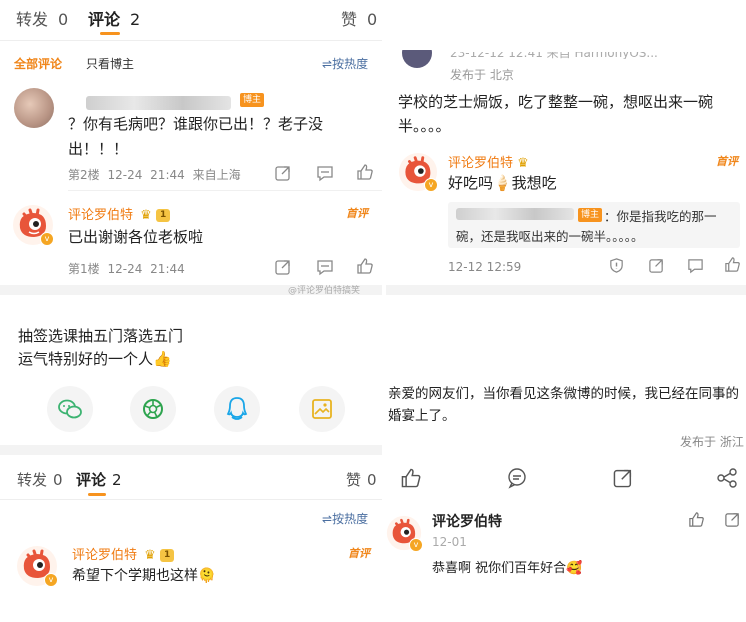 The height and width of the screenshot is (622, 746). I want to click on tab-like-label: 赞, so click(354, 480).